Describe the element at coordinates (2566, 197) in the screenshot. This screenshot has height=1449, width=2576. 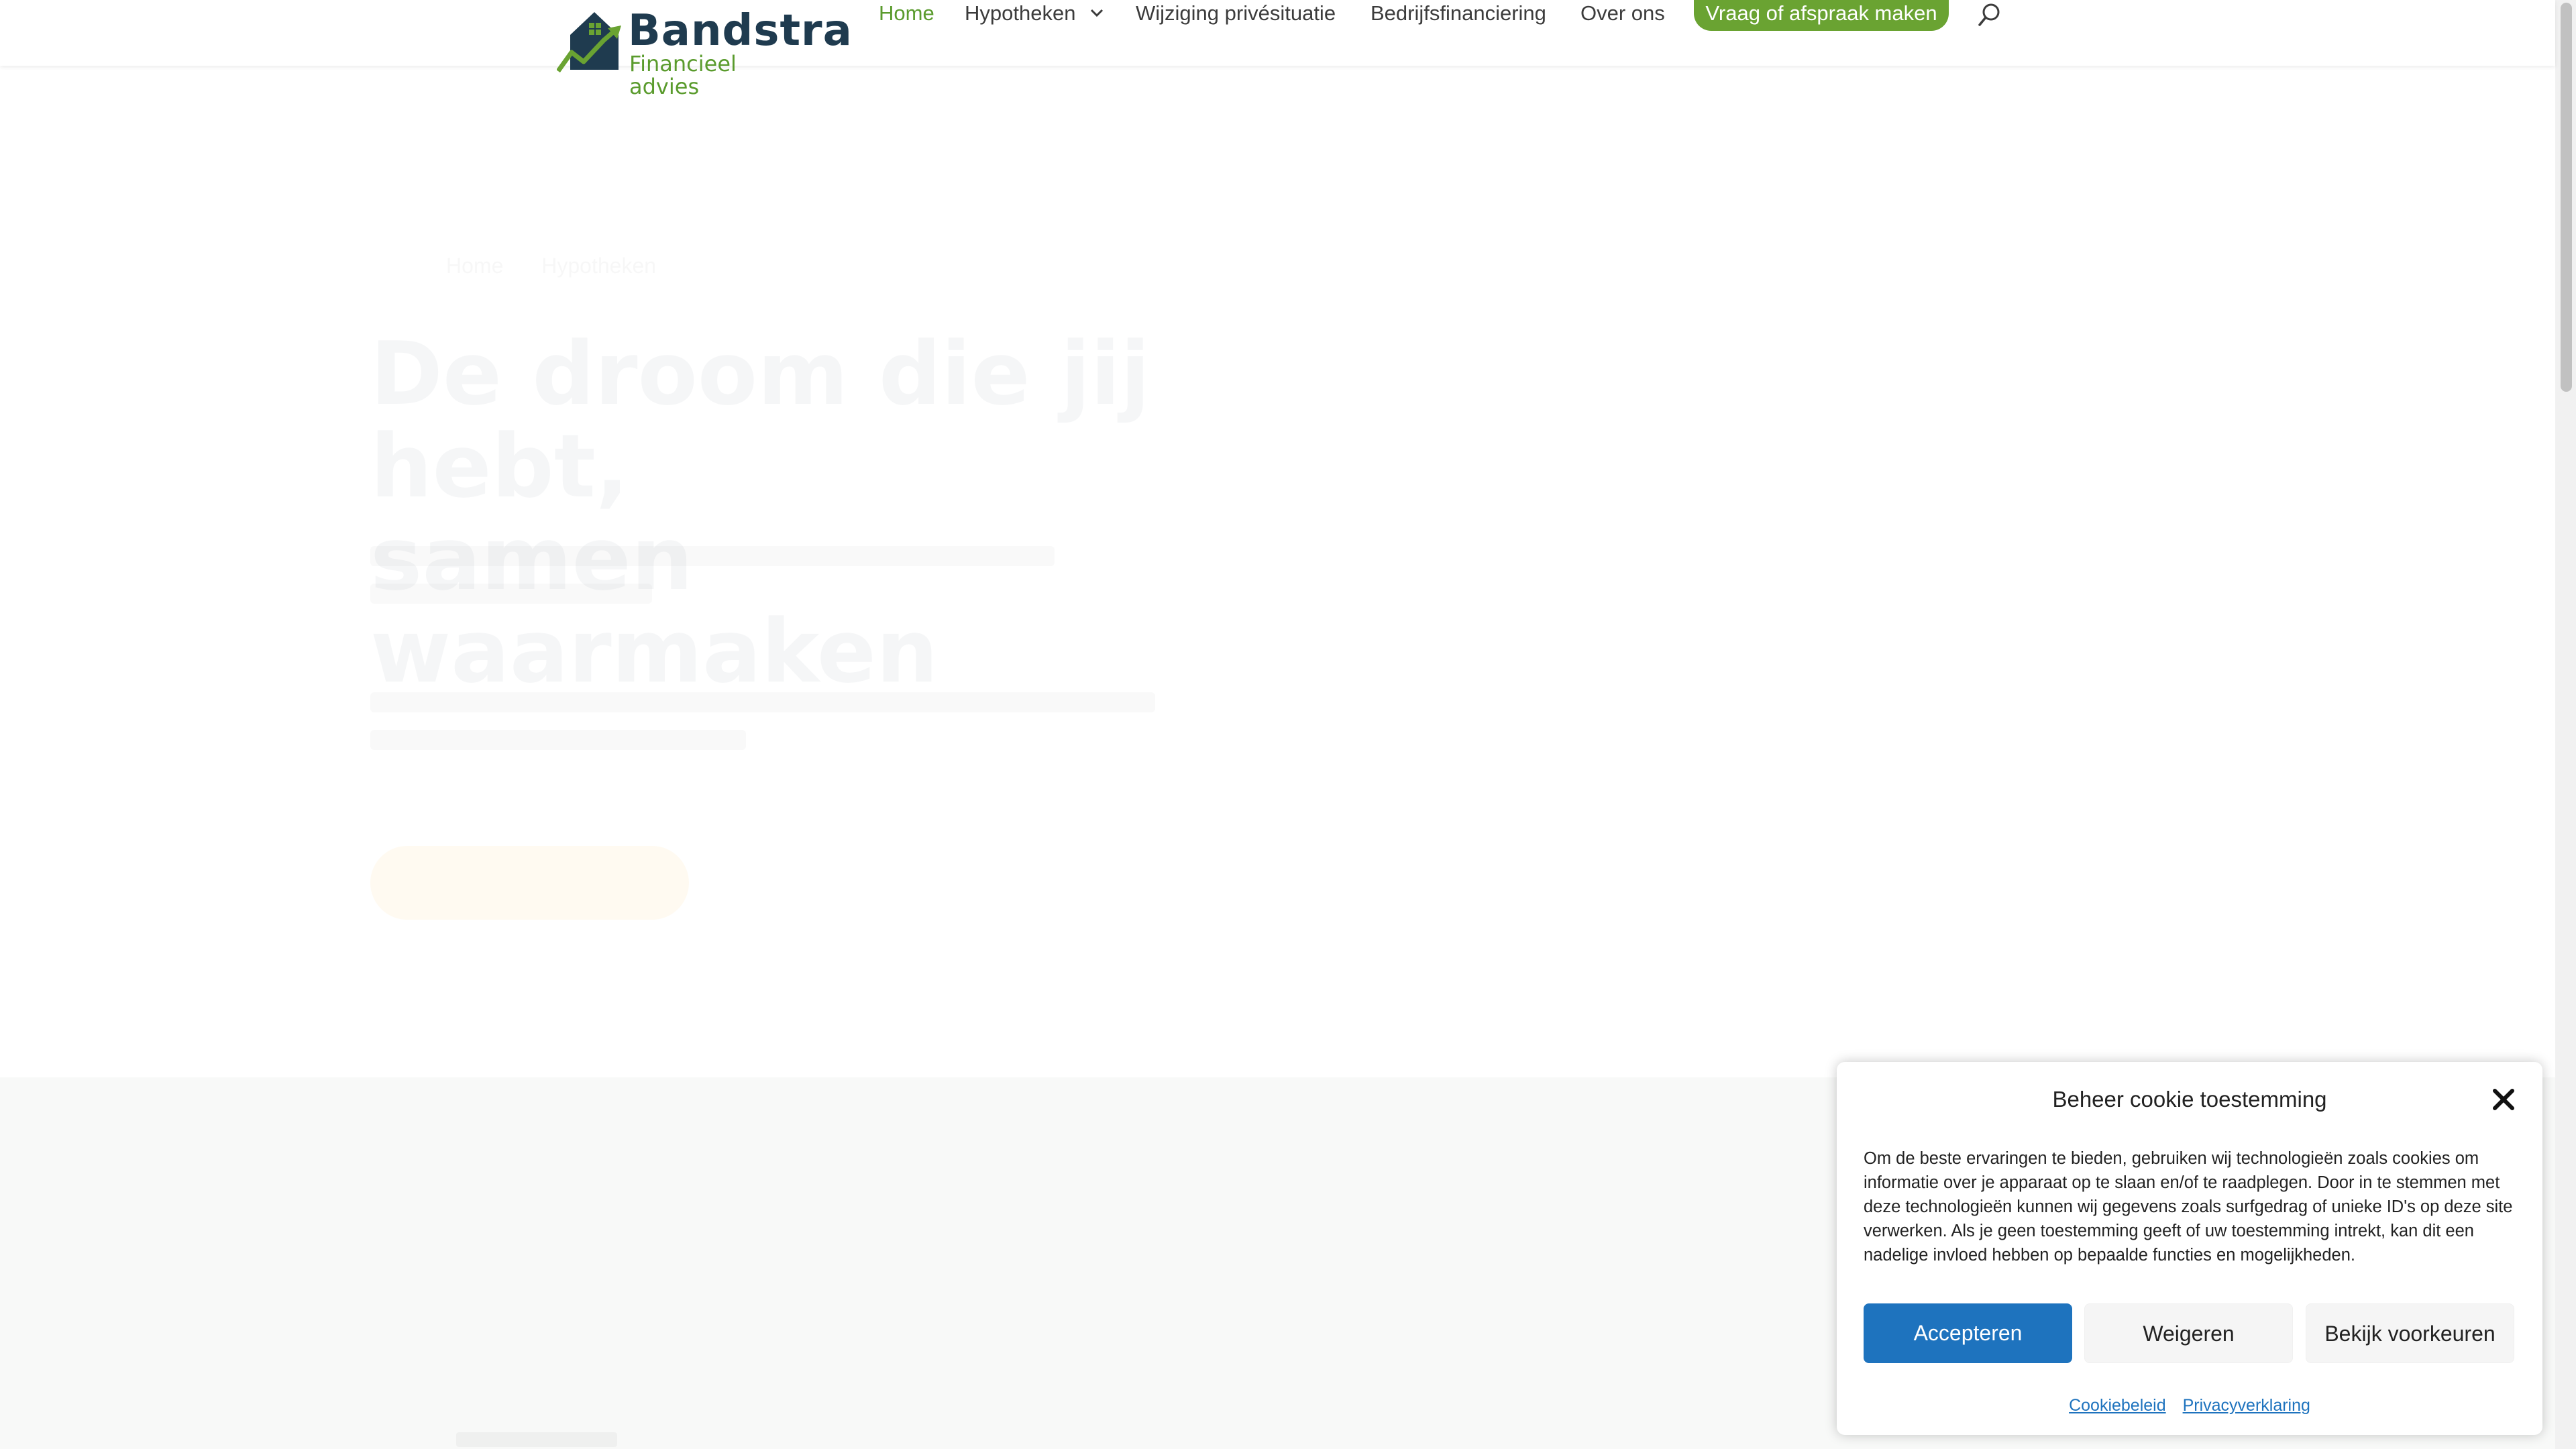
I see `scrollbar-thumb` at that location.